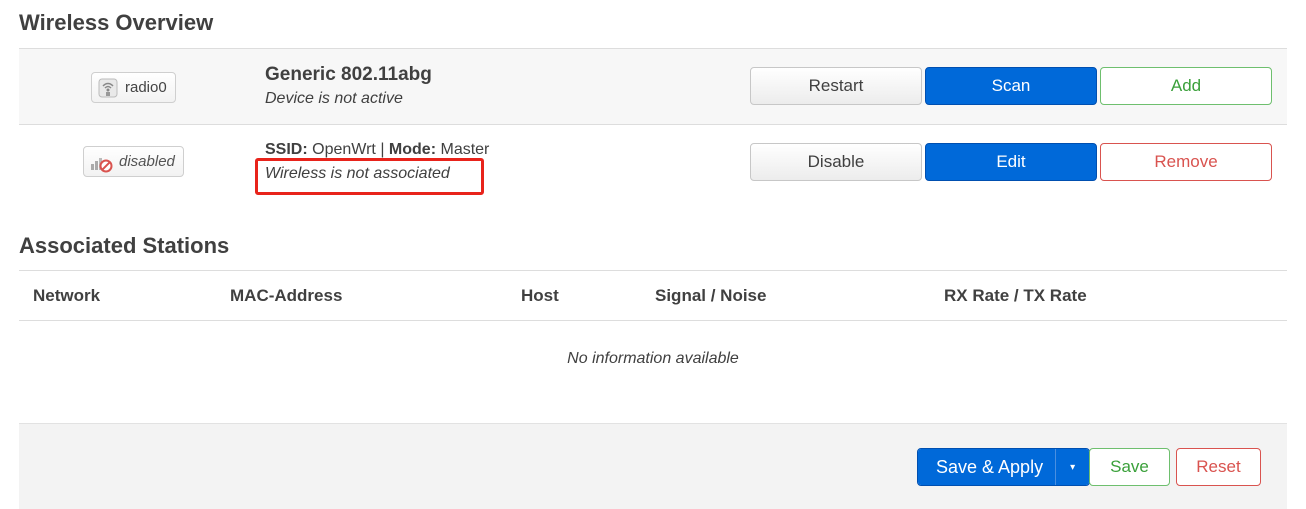  Describe the element at coordinates (836, 162) in the screenshot. I see `disable-button: Disable` at that location.